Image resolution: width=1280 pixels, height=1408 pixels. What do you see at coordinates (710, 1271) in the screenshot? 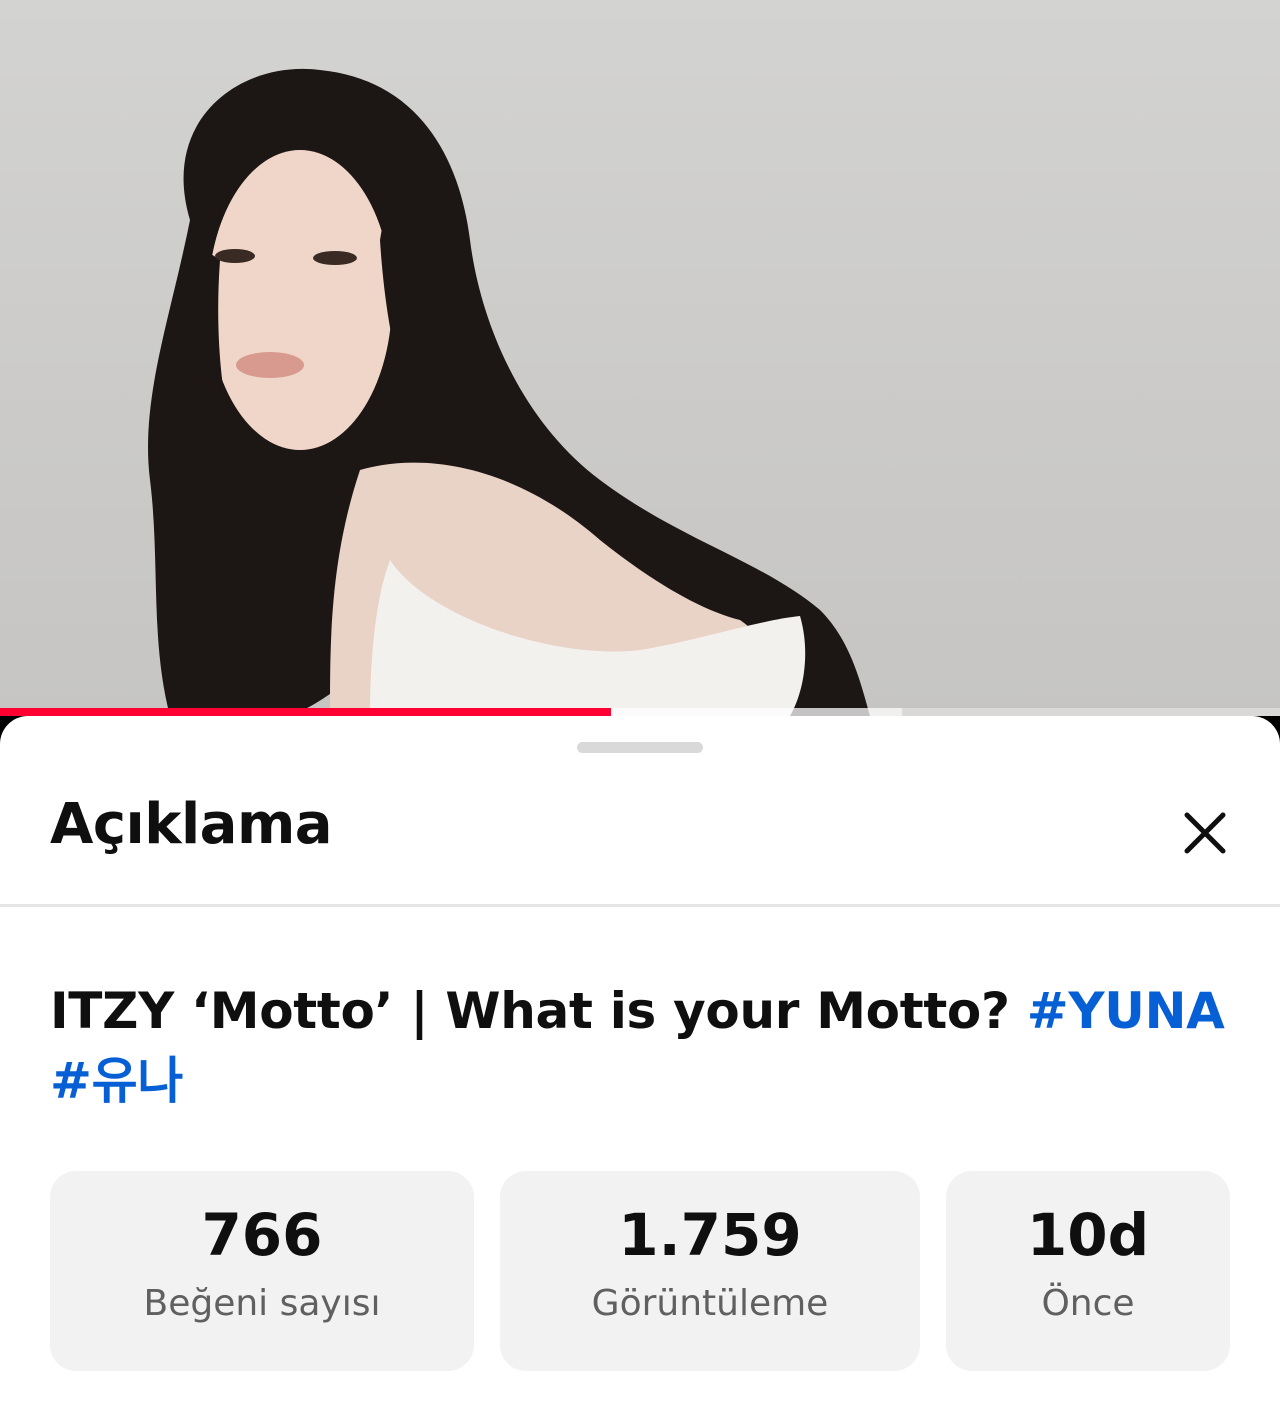
I see `views-stat: 1.759 Görüntüleme` at bounding box center [710, 1271].